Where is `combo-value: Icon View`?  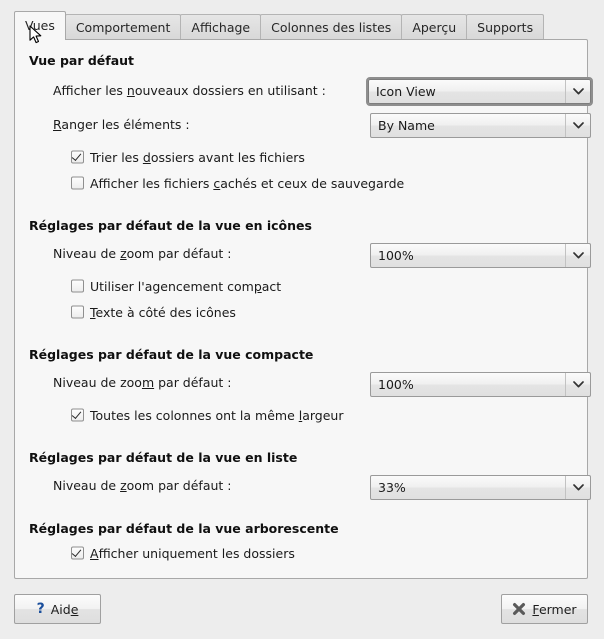
combo-value: Icon View is located at coordinates (406, 91).